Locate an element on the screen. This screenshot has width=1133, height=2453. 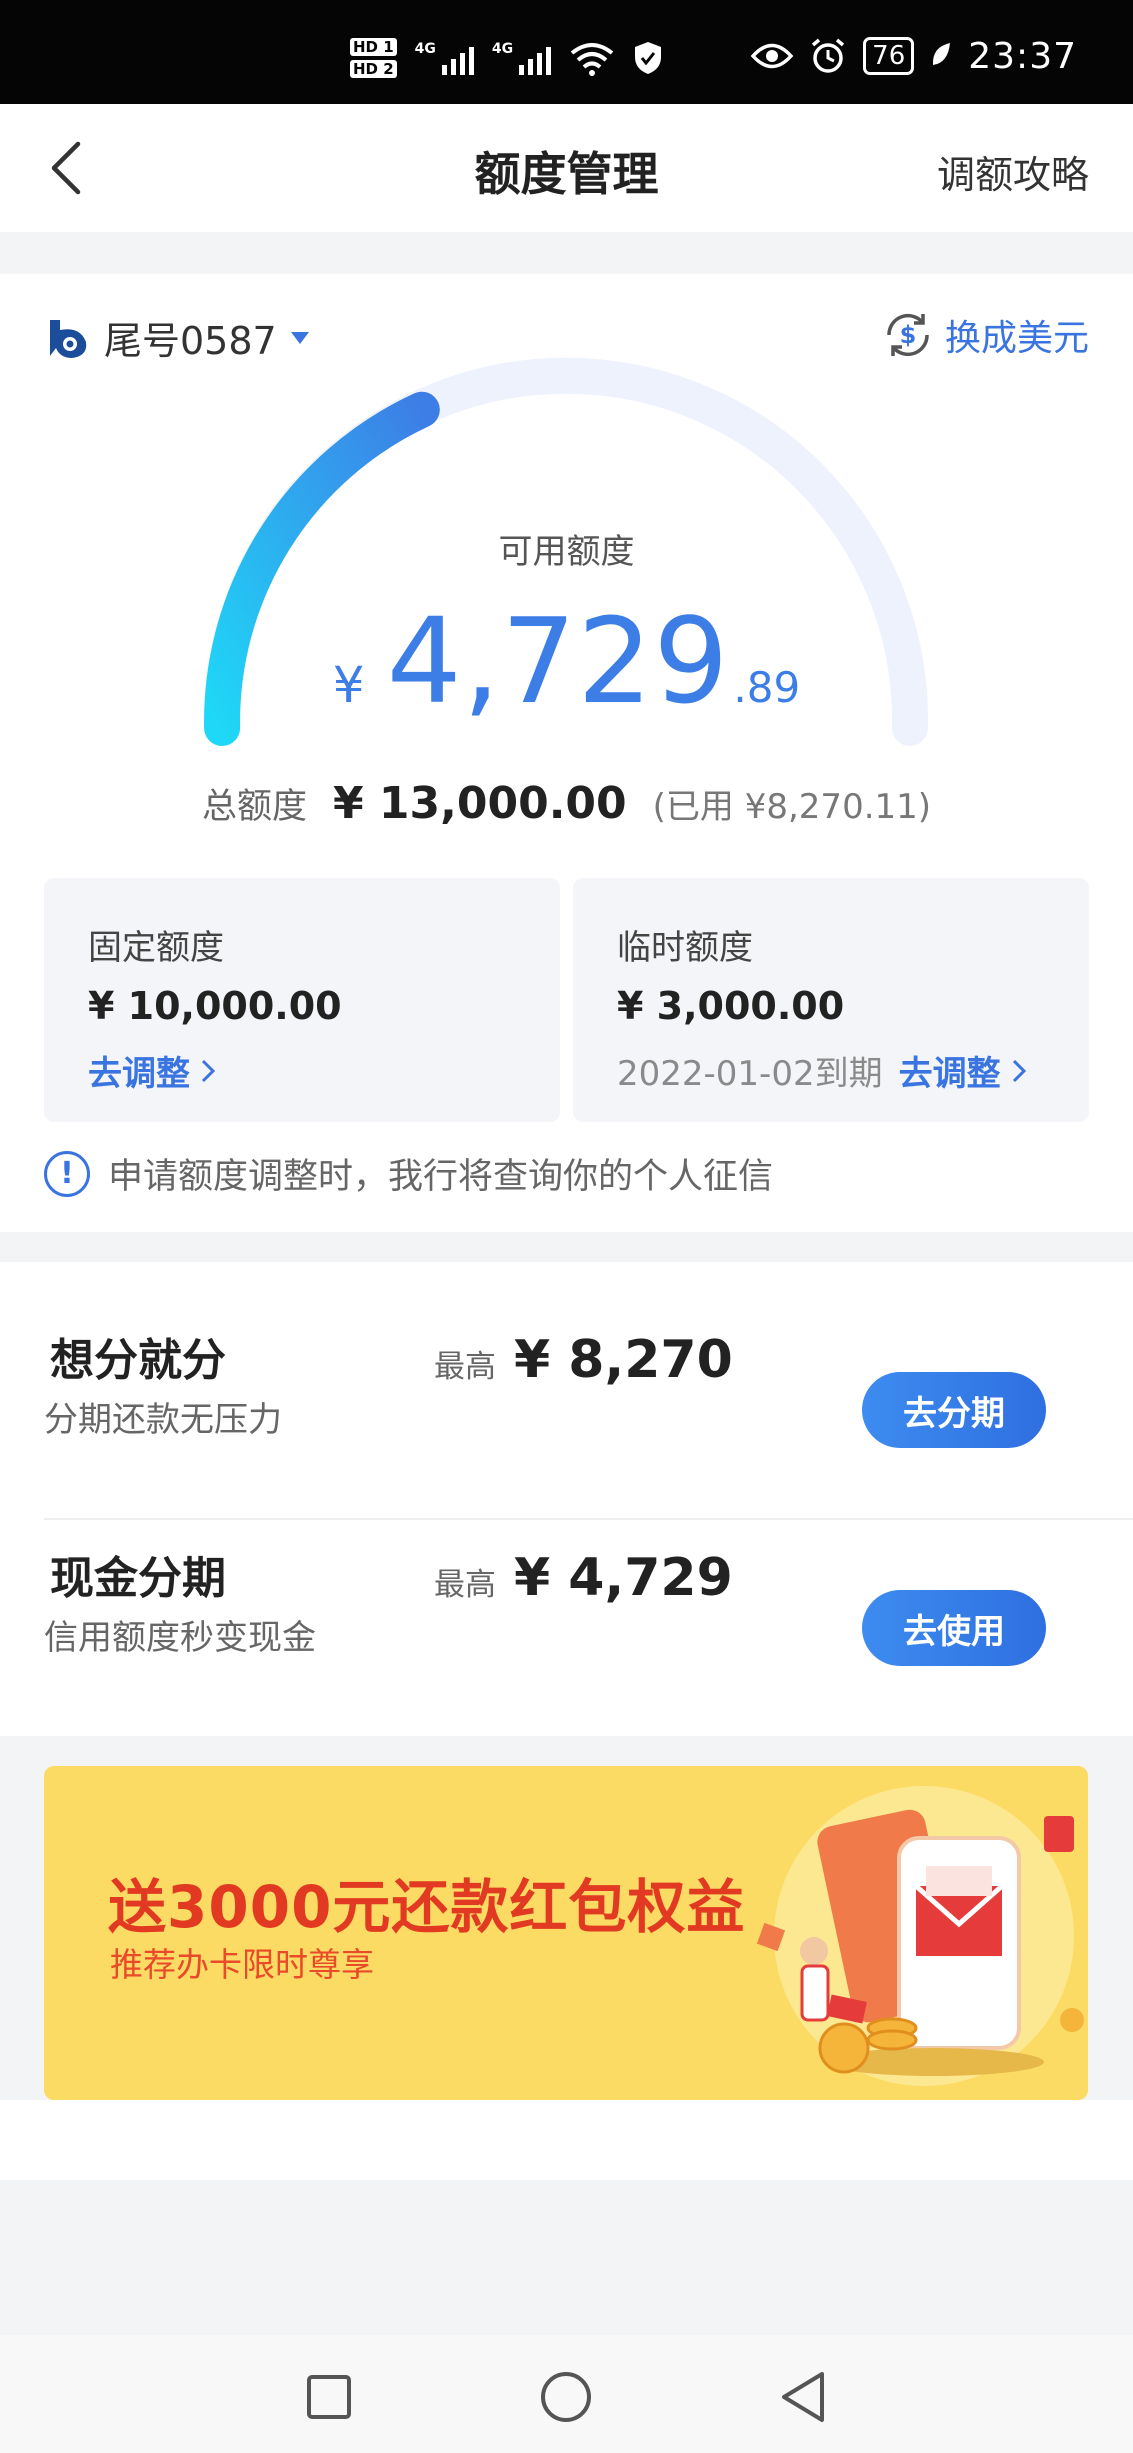
available-credit-amount: ¥ 4,729 .89 is located at coordinates (566, 661).